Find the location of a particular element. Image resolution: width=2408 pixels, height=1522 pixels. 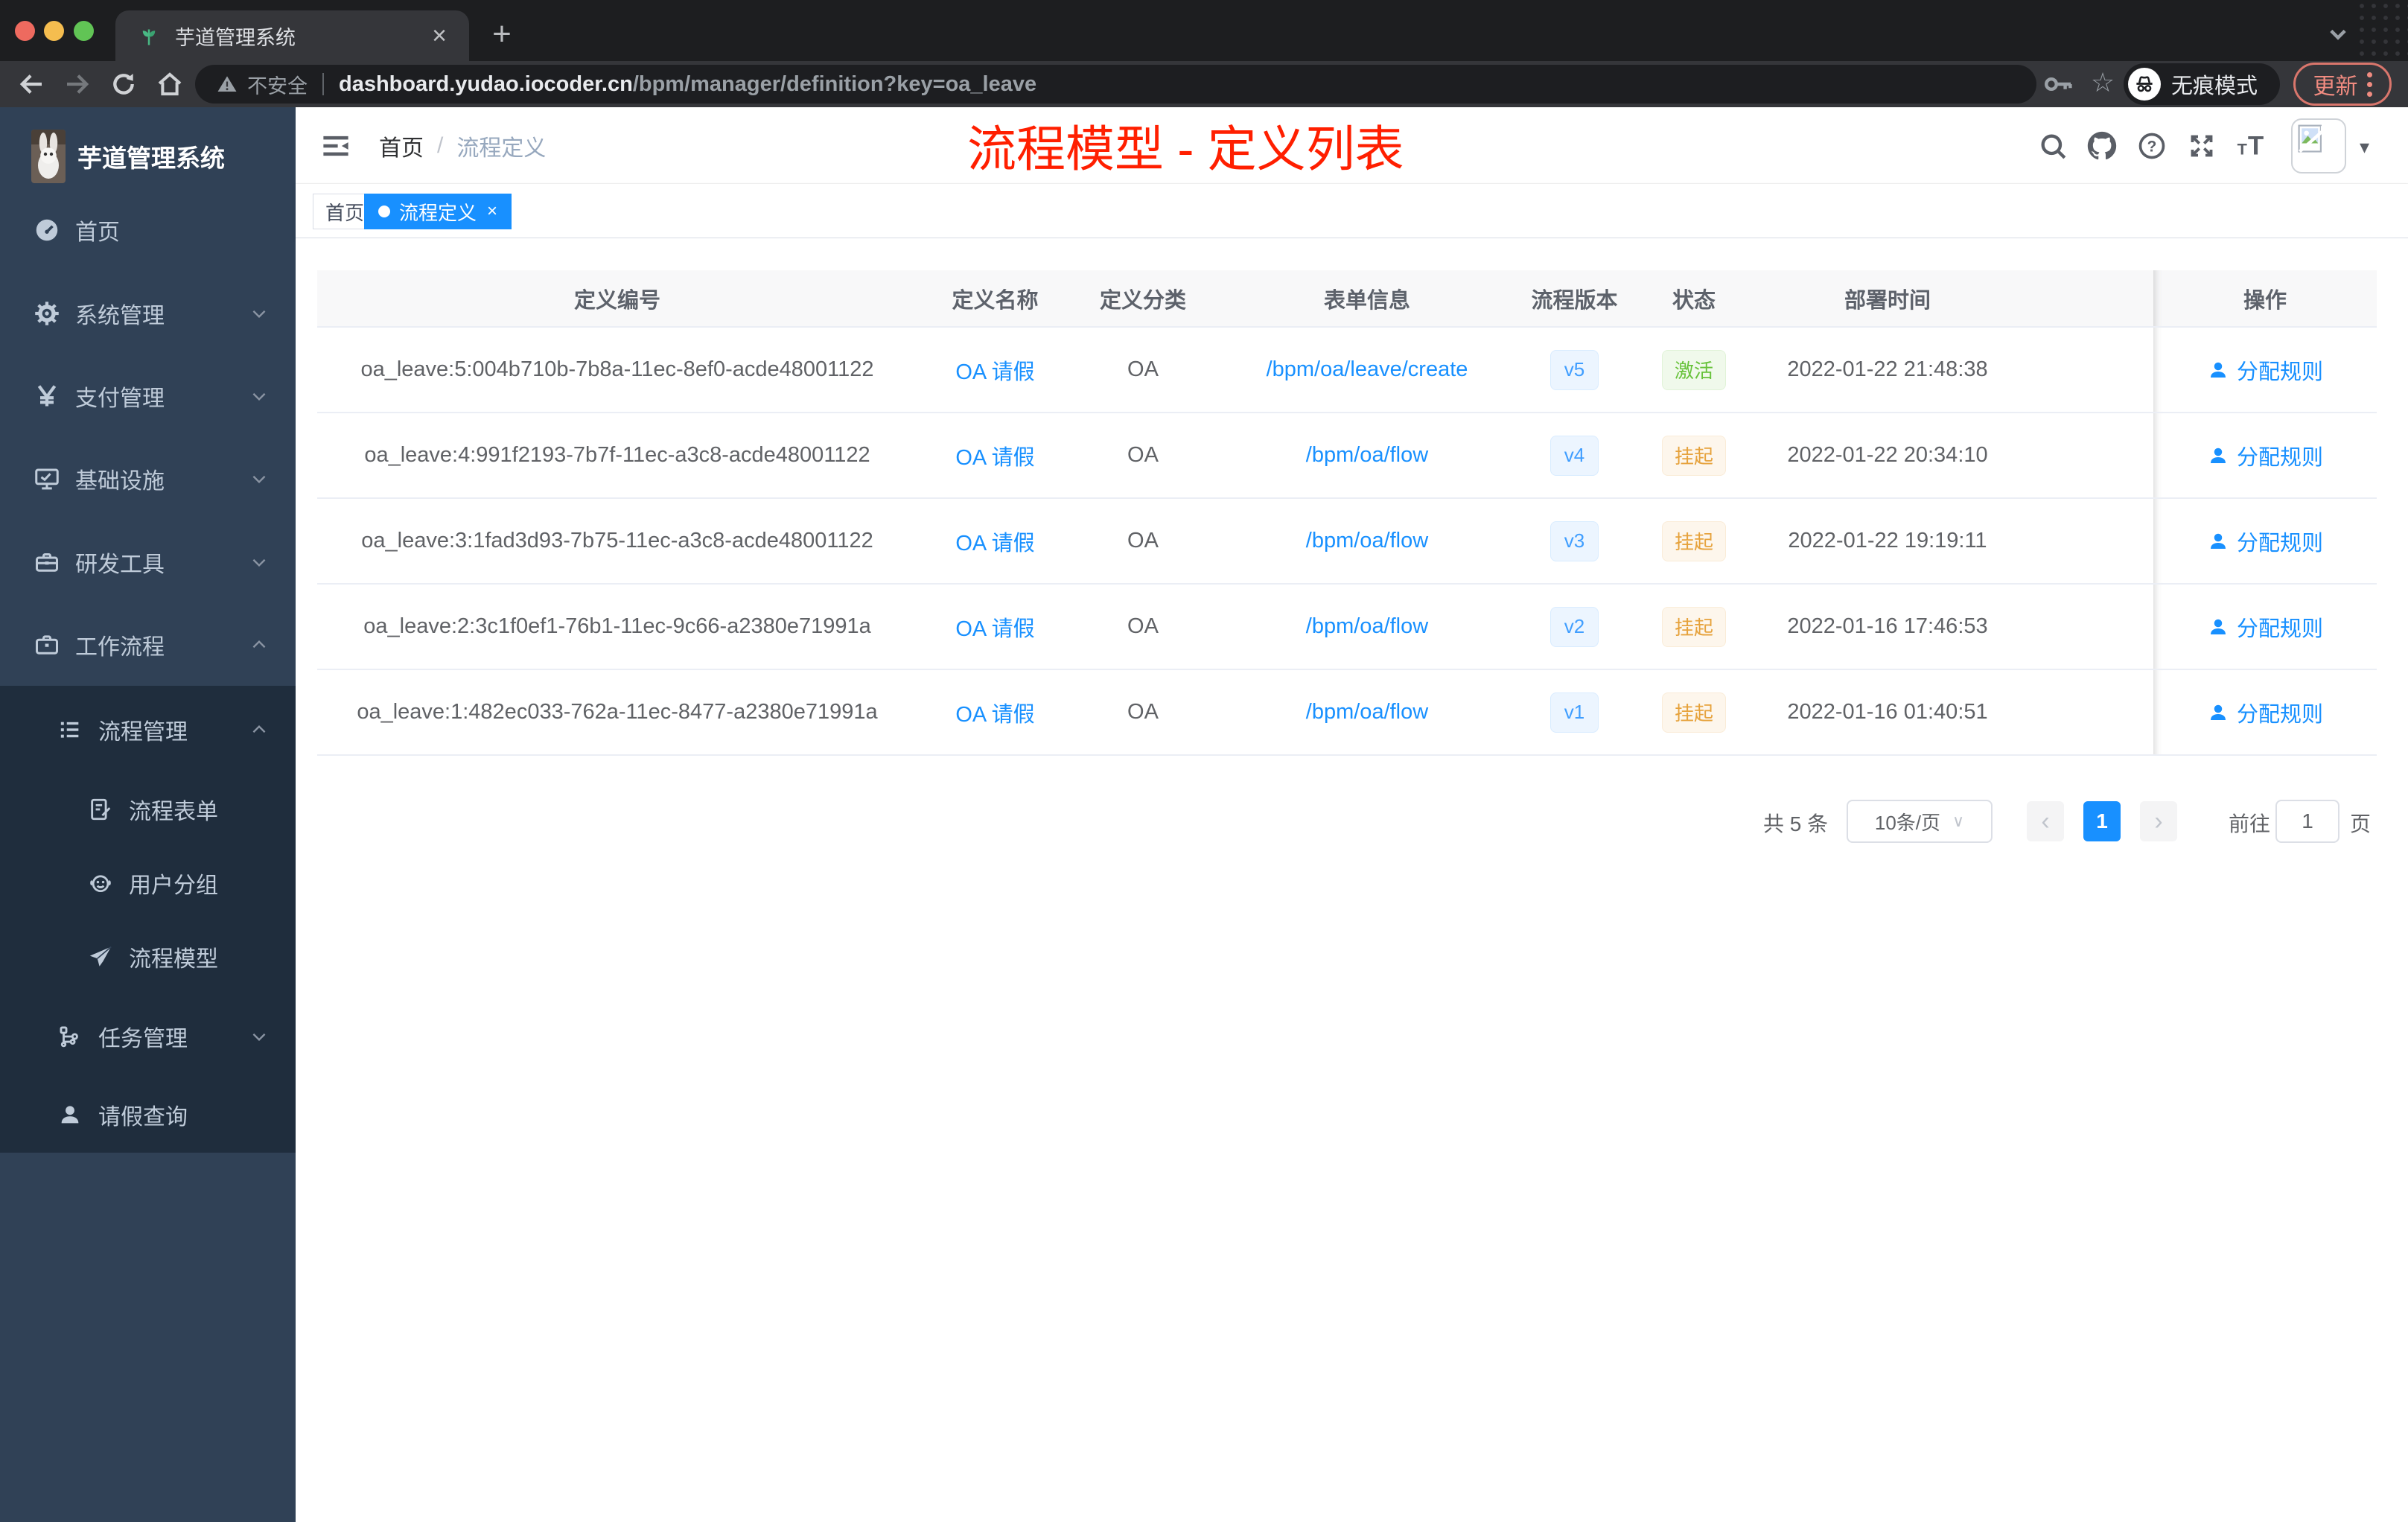

tab-title: 芋道管理系统 is located at coordinates (235, 37).